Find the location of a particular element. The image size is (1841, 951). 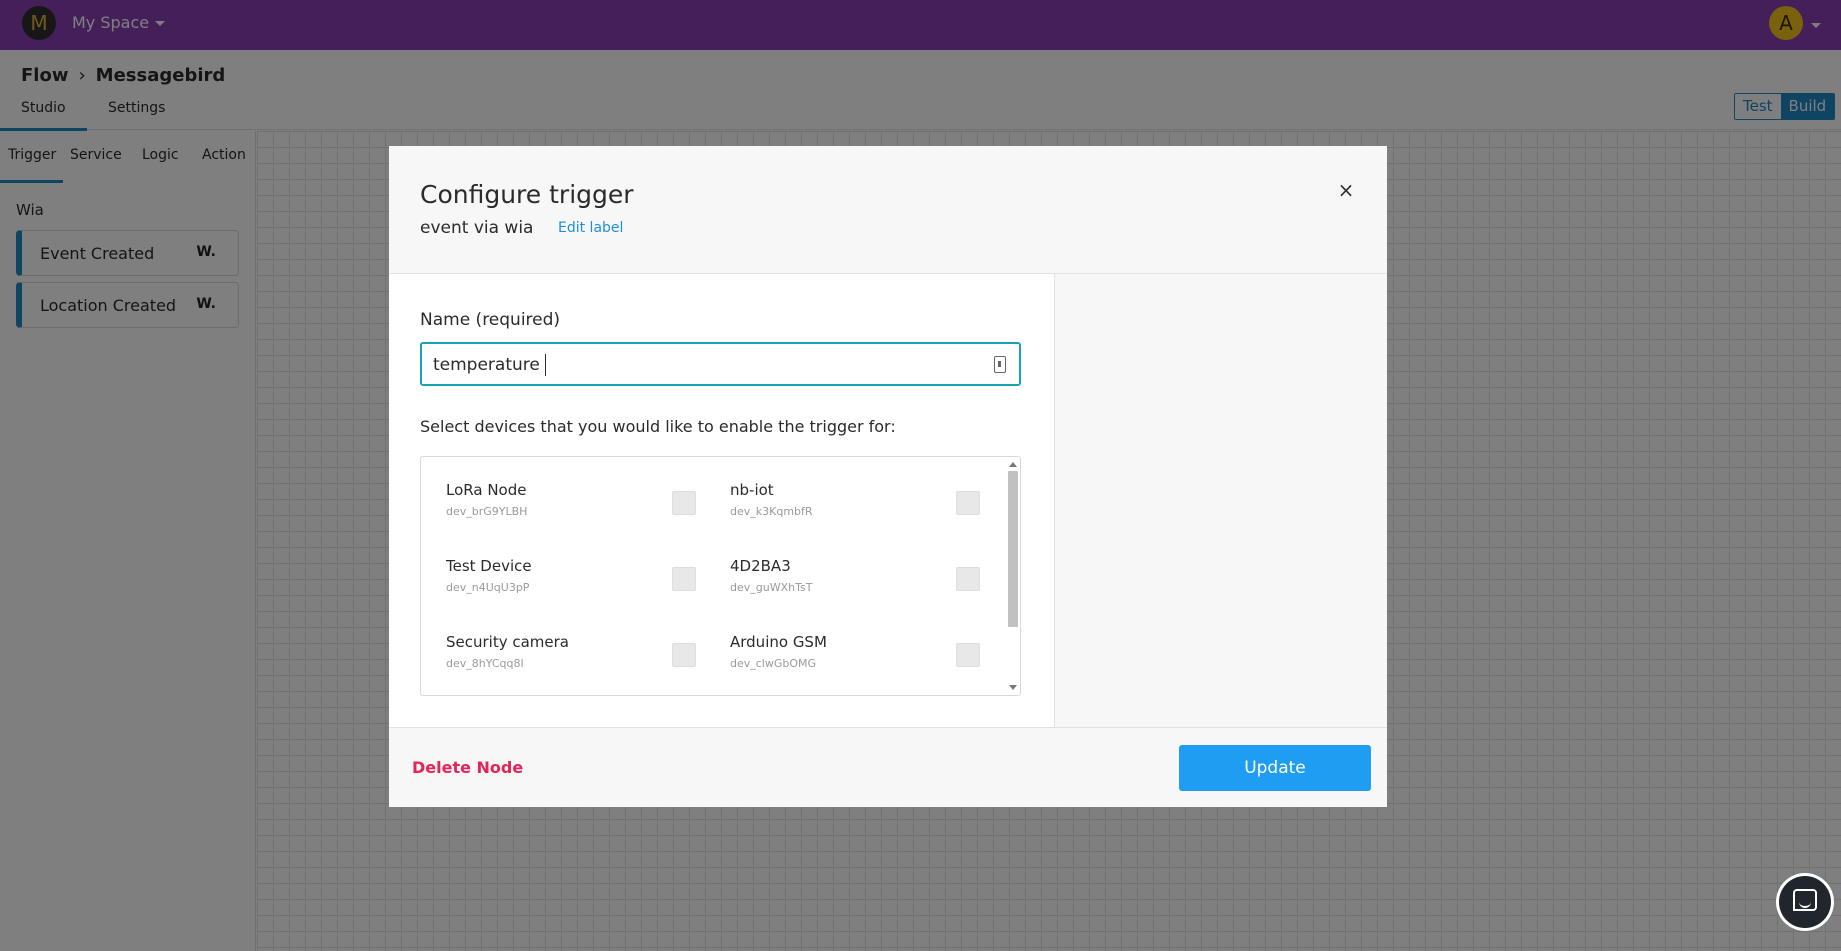

close-icon: × is located at coordinates (1346, 190).